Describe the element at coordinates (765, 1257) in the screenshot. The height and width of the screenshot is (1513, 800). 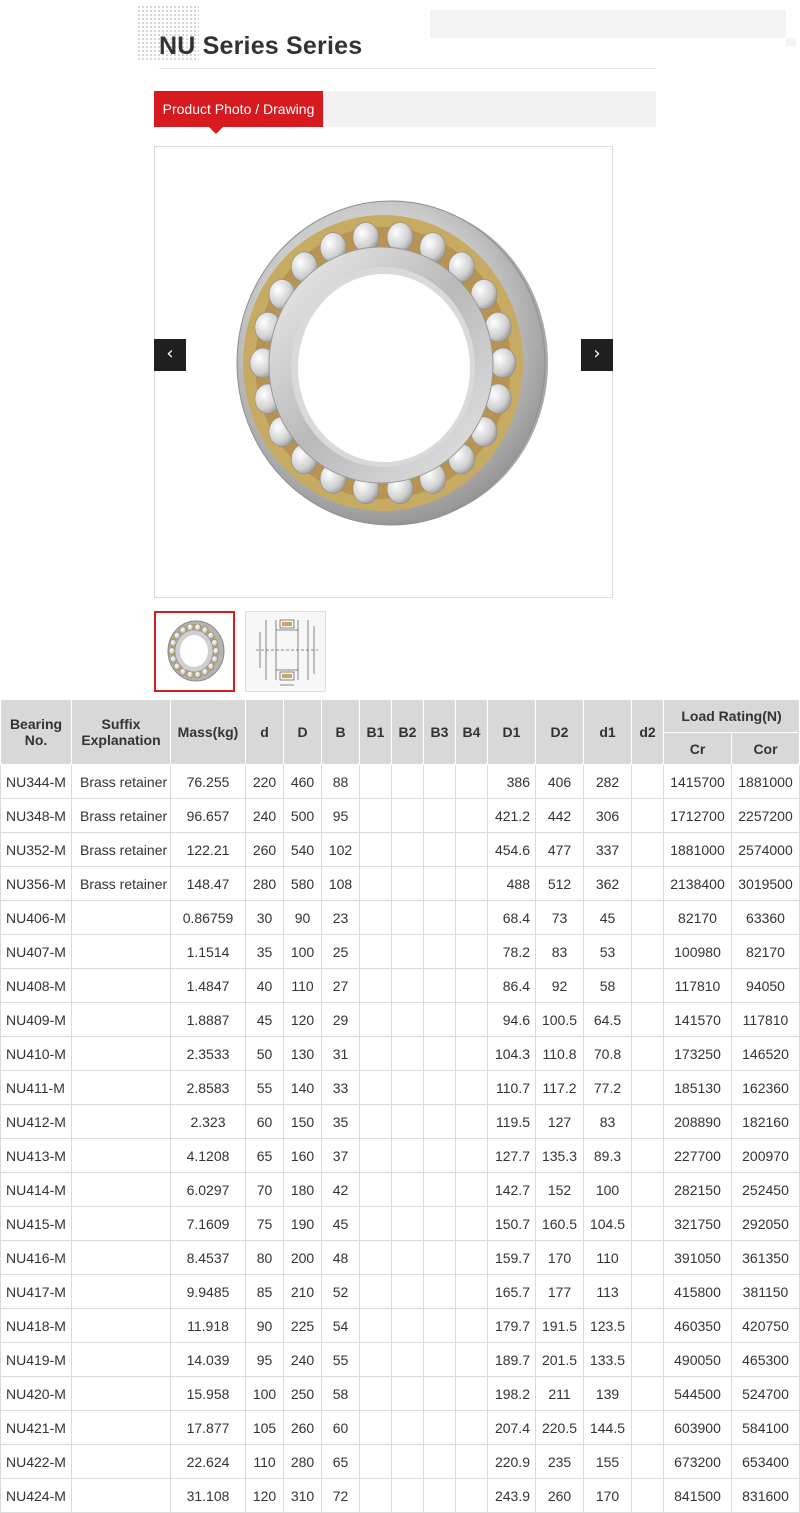
I see `cell-cor: 361350` at that location.